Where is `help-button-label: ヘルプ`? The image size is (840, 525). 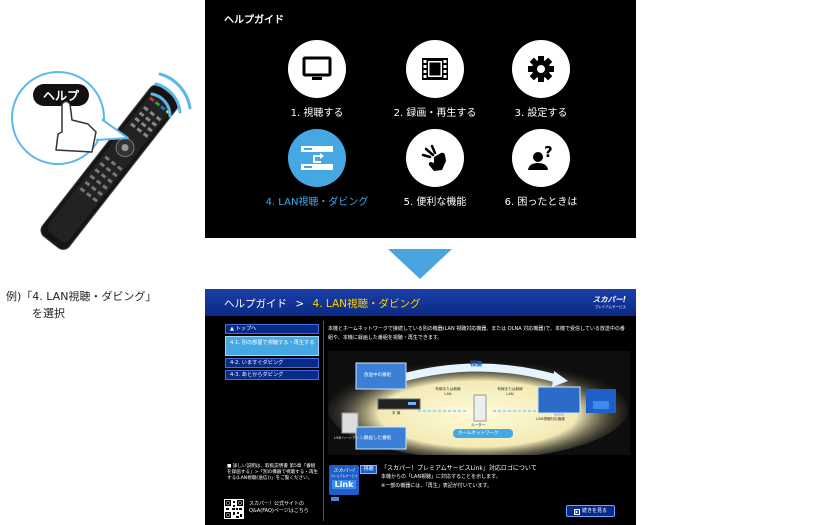
help-button-label: ヘルプ is located at coordinates (60, 96).